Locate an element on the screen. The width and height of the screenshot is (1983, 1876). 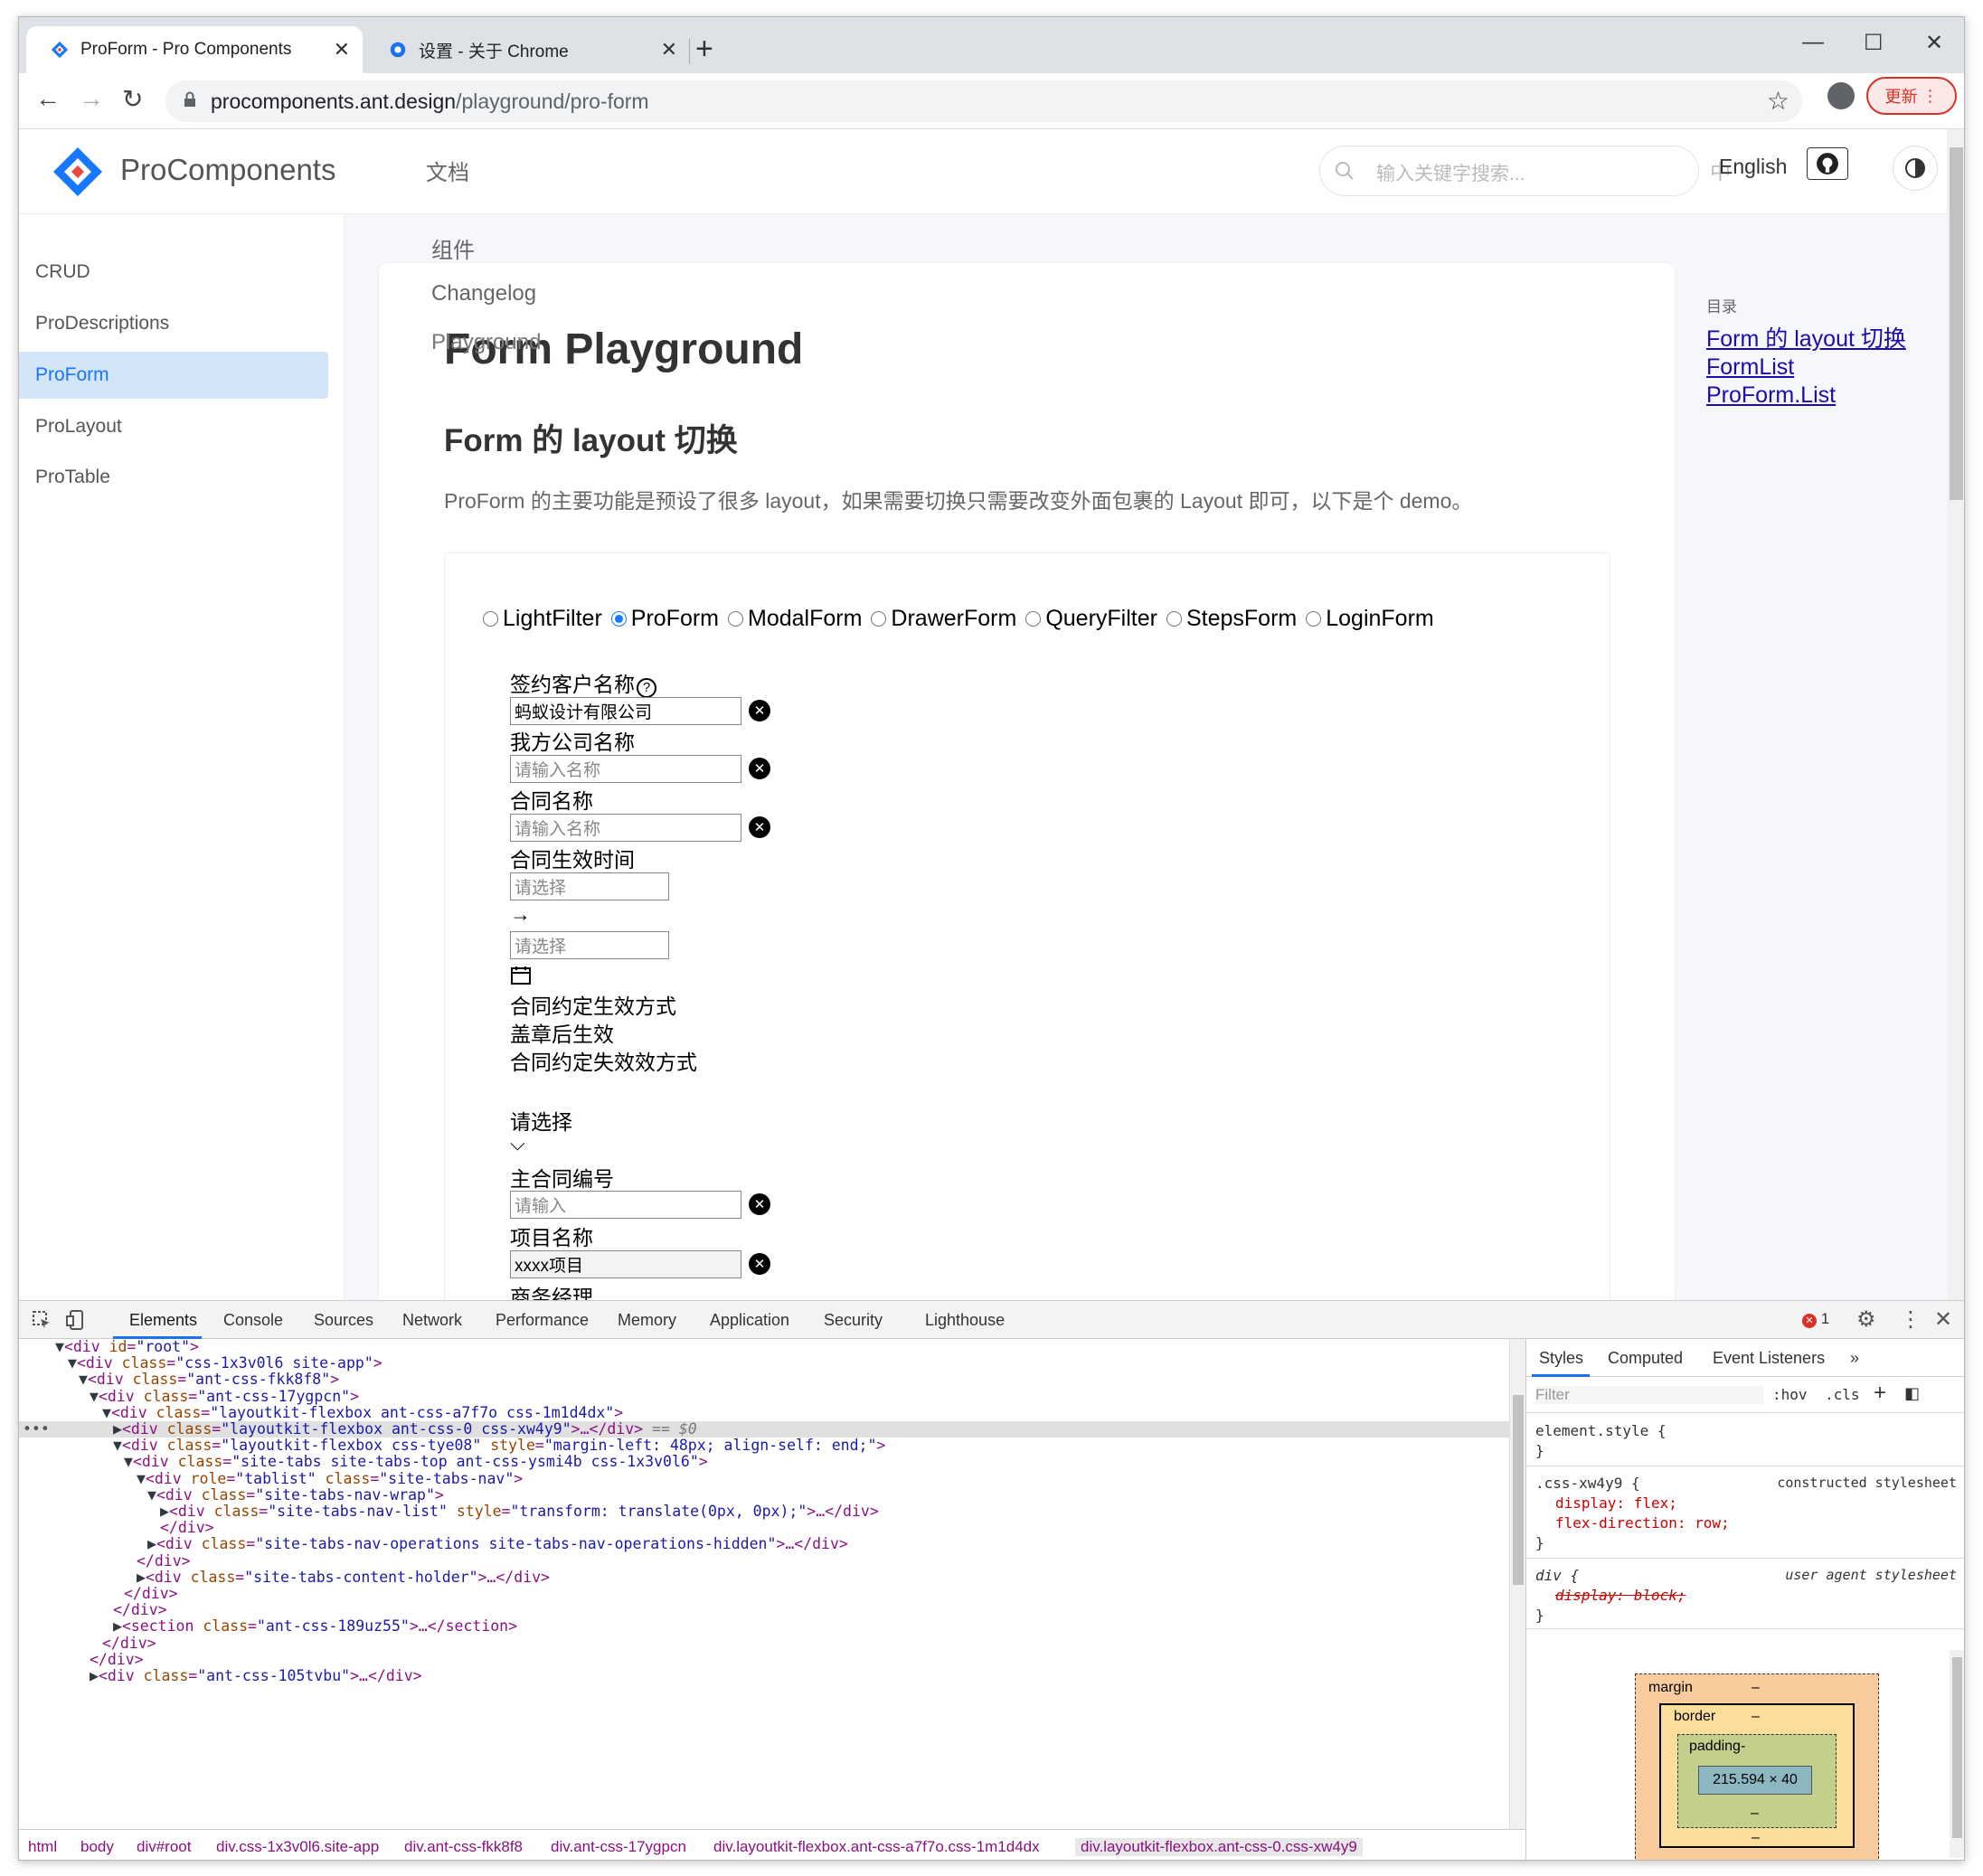
radio-lightfilter: LightFilter is located at coordinates (542, 619).